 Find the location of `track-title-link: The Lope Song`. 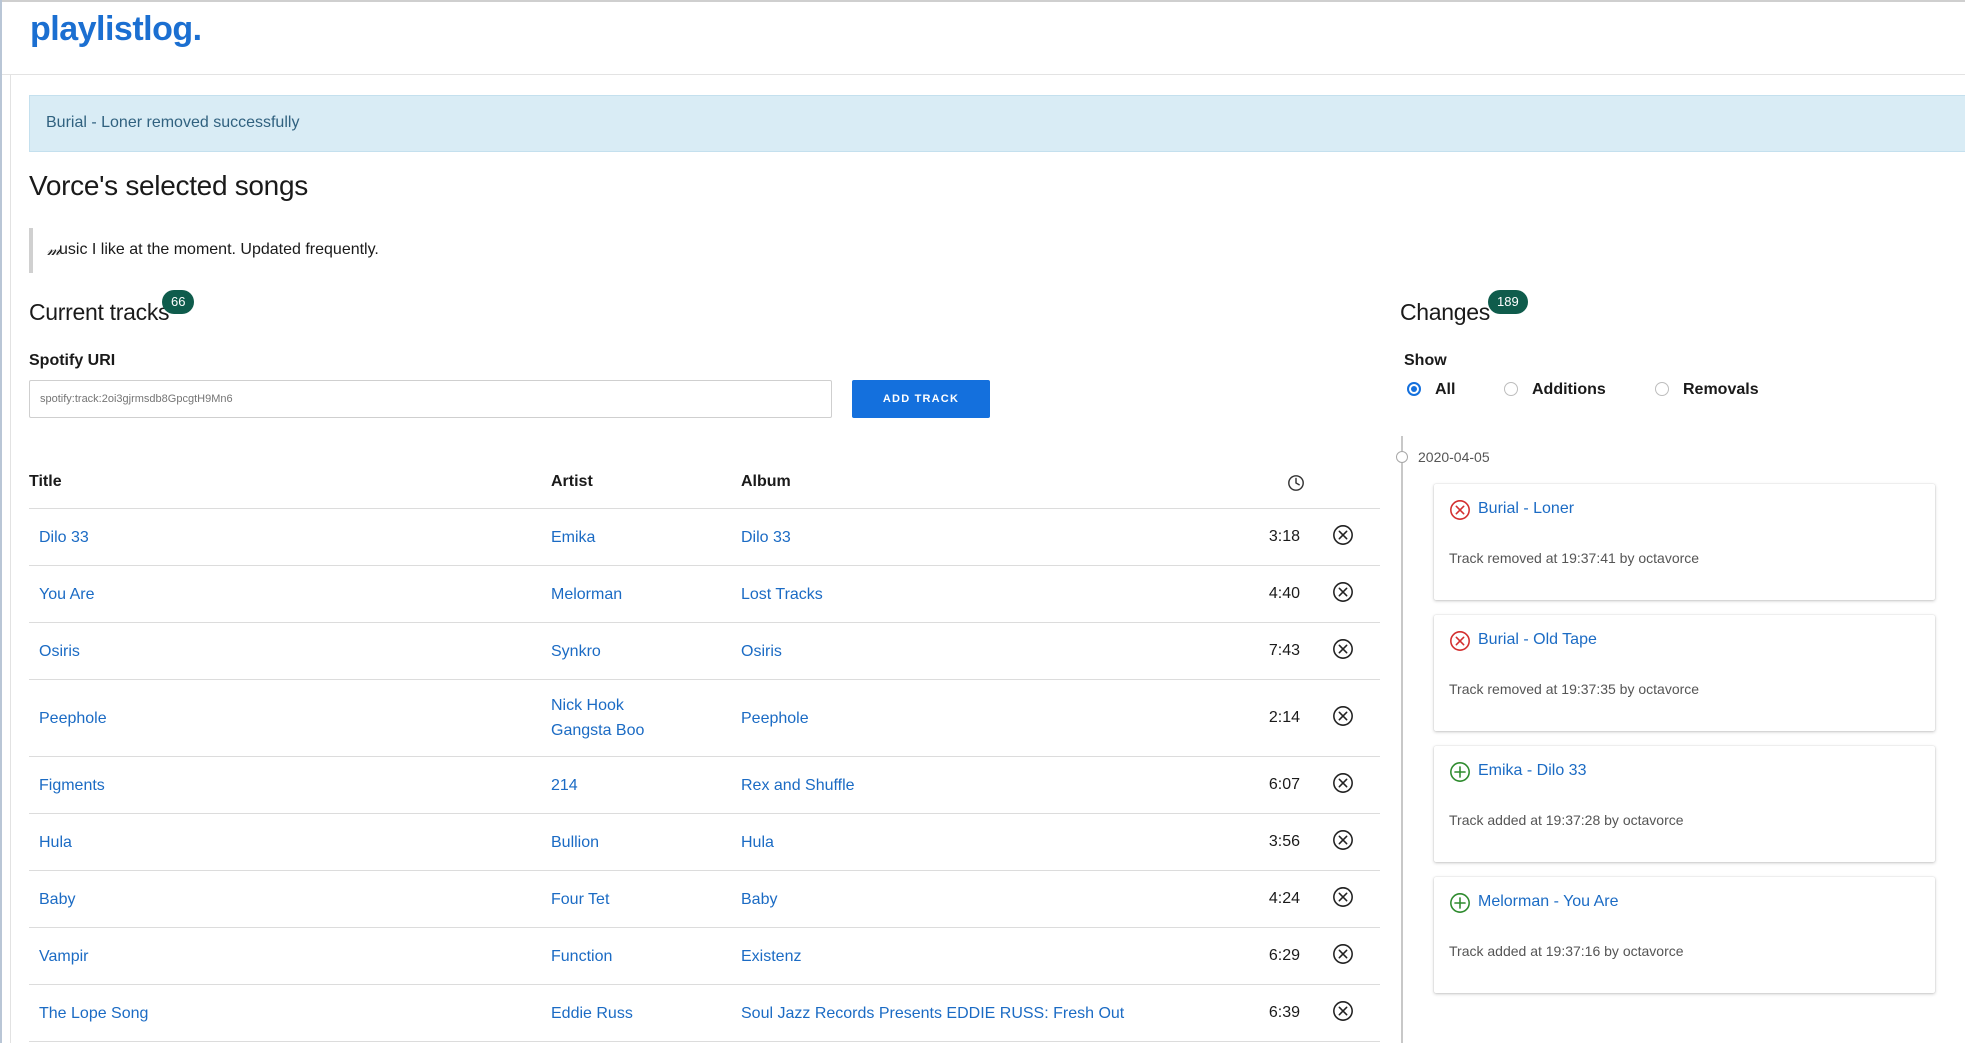

track-title-link: The Lope Song is located at coordinates (292, 1013).